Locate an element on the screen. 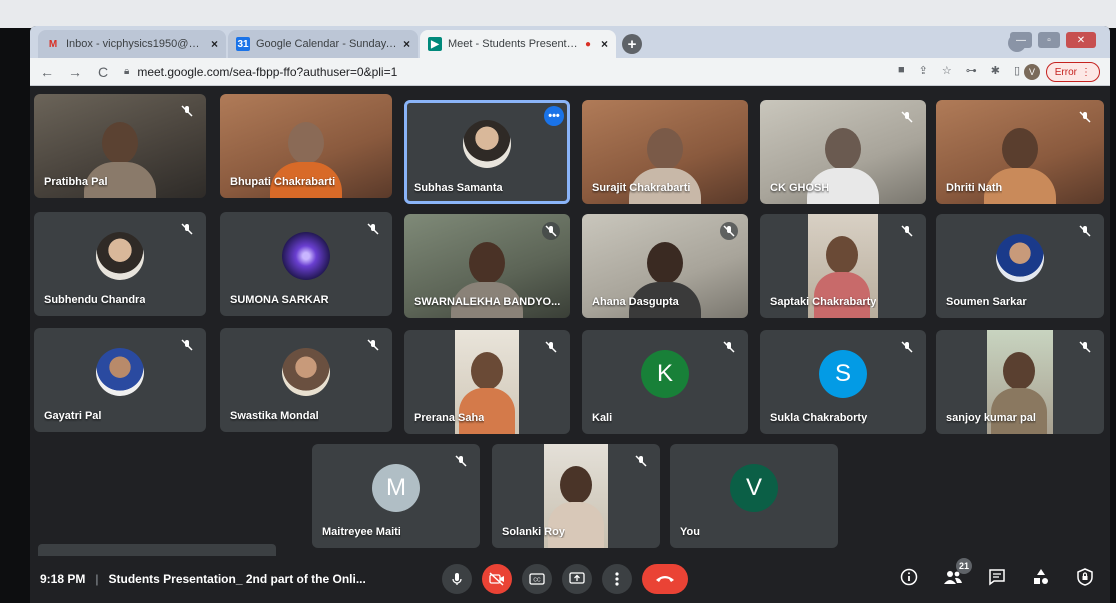 This screenshot has height=603, width=1116. participant-tile: SUMONA SARKAR is located at coordinates (306, 264).